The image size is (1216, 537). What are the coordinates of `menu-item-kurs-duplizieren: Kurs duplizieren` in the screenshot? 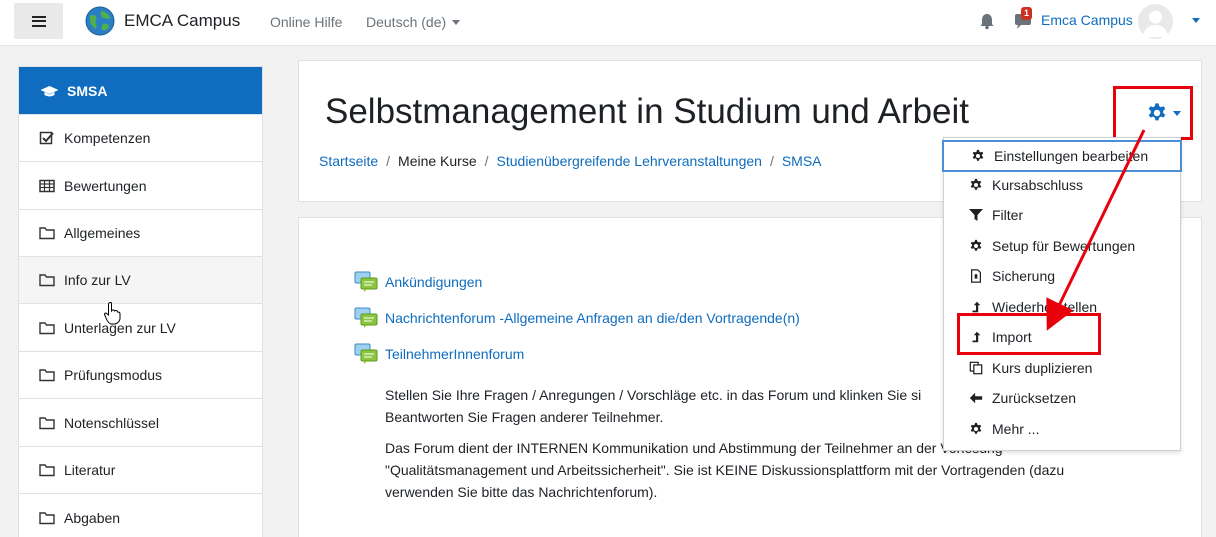 It's located at (1062, 368).